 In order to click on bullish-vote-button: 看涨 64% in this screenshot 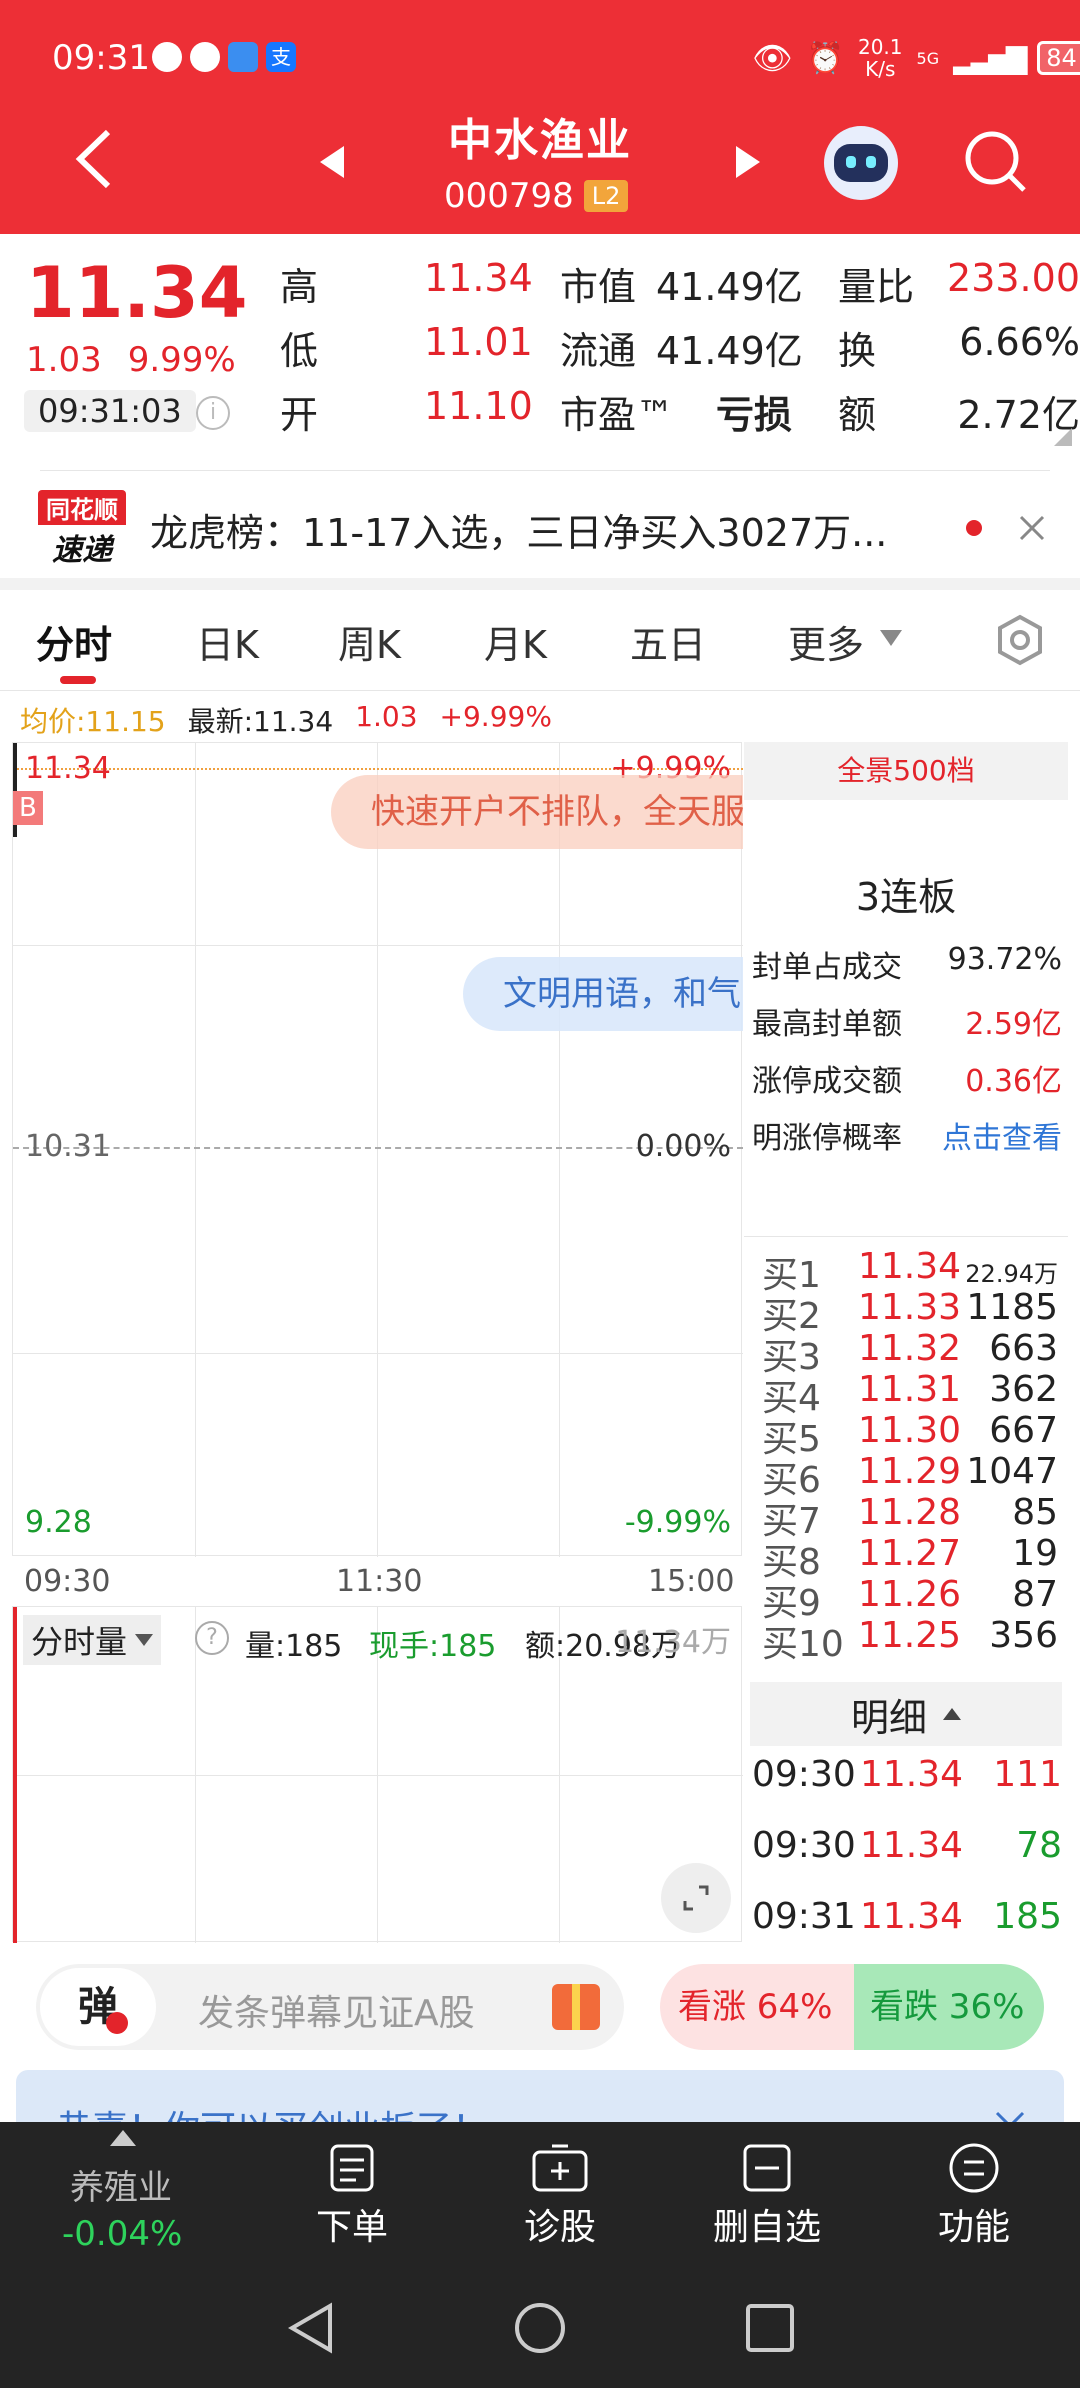, I will do `click(757, 2007)`.